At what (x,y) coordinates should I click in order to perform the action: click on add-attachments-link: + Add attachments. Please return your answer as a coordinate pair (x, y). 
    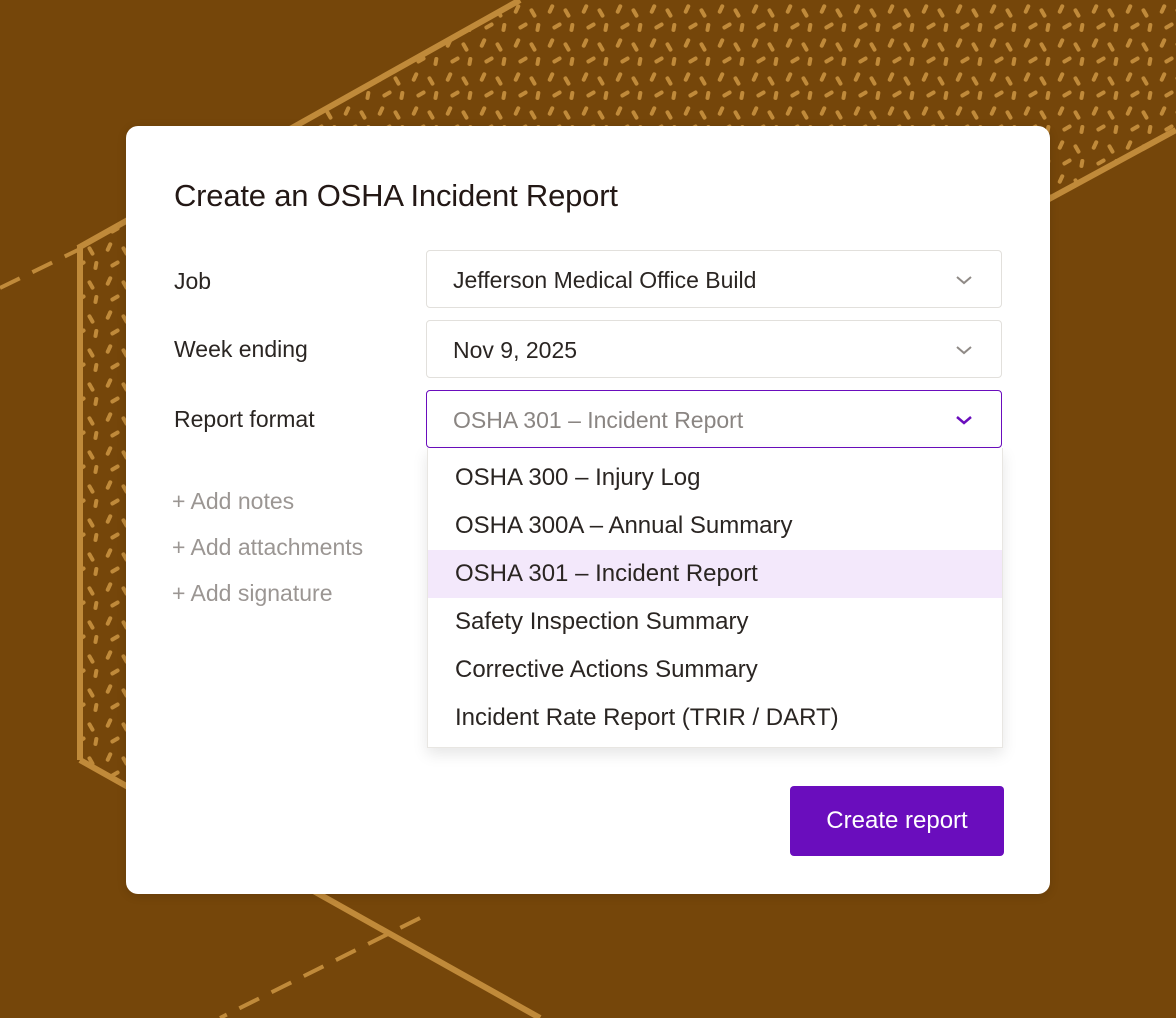
    Looking at the image, I should click on (267, 547).